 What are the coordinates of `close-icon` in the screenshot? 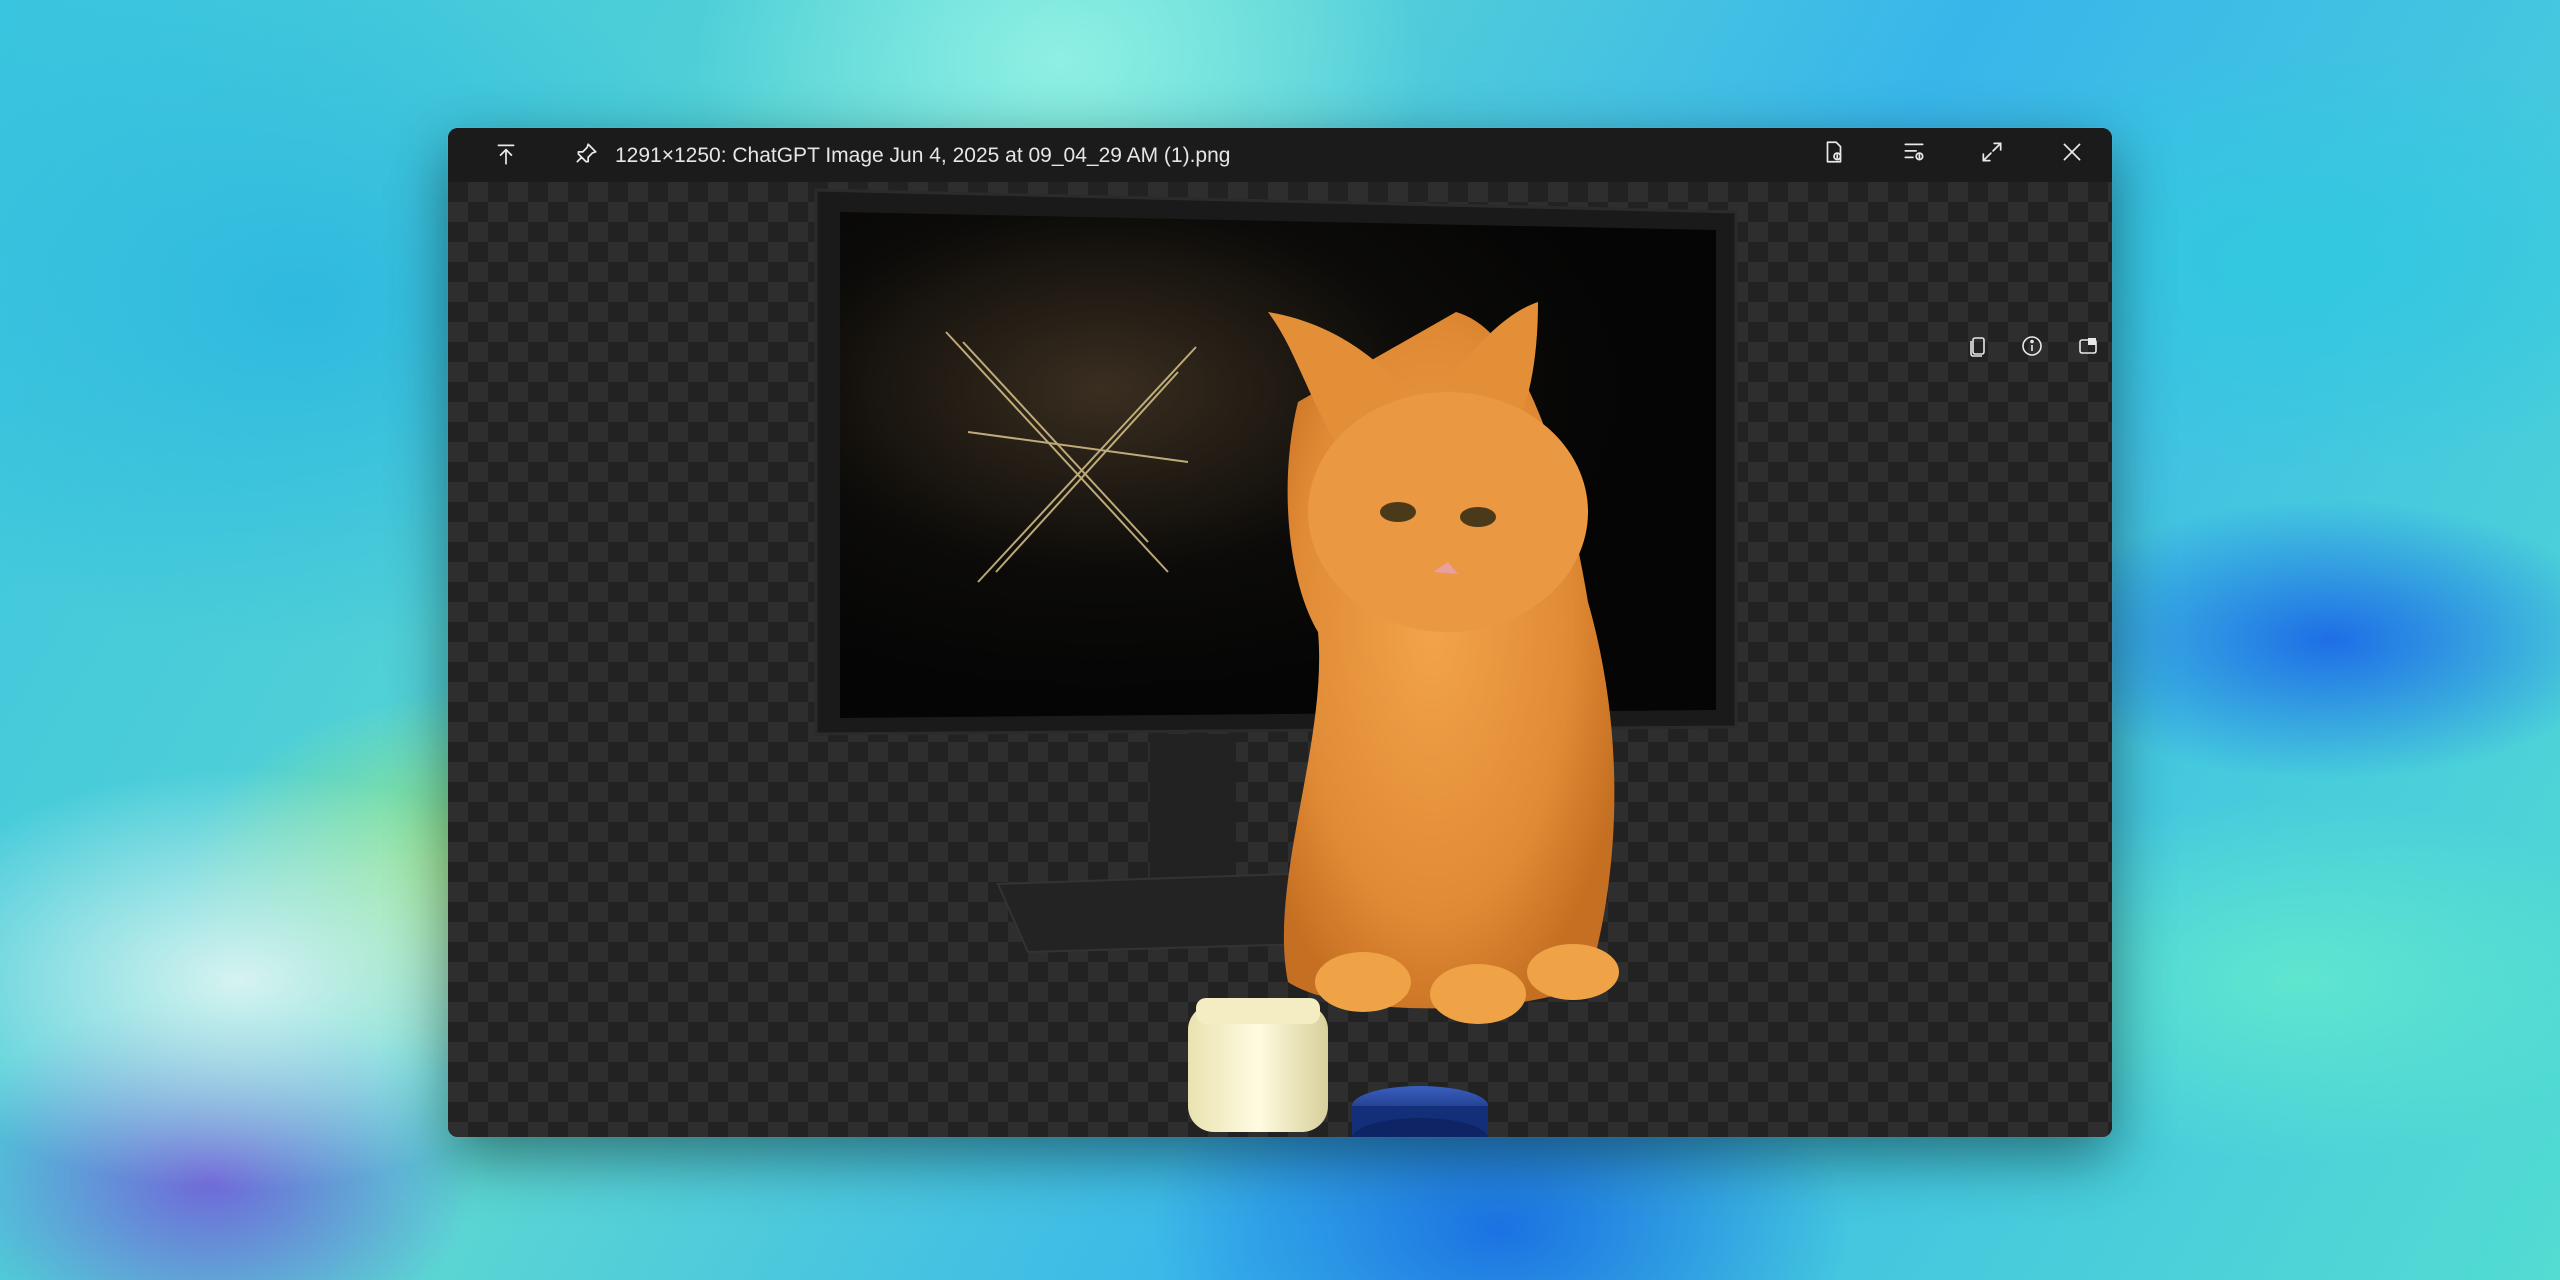 It's located at (2072, 154).